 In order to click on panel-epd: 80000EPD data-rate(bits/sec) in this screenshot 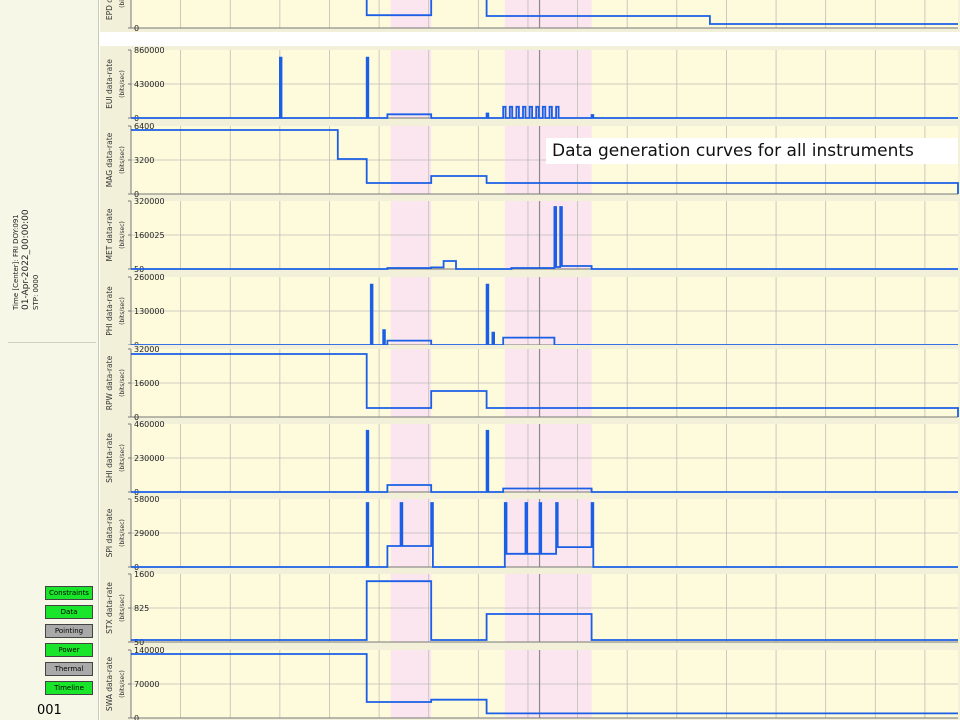, I will do `click(530, 16)`.